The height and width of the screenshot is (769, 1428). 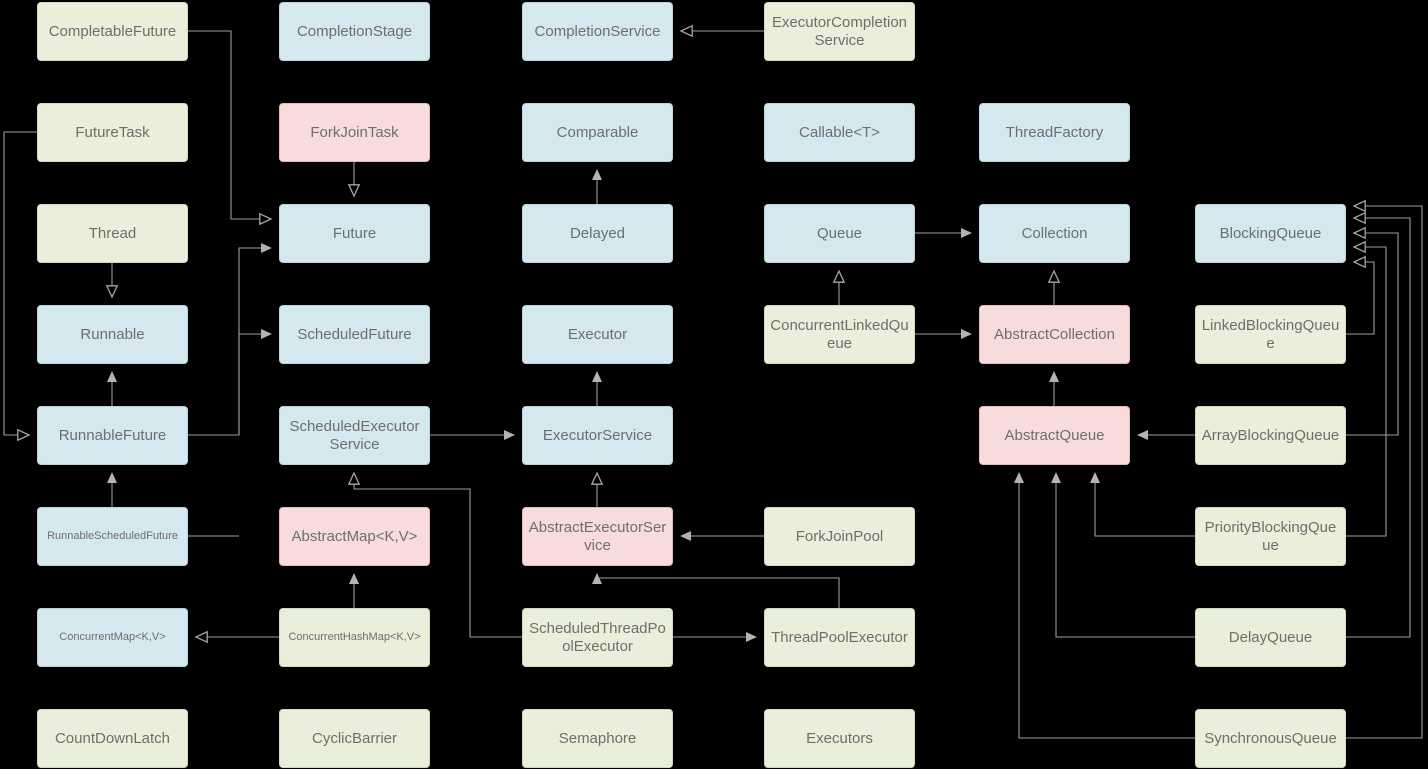 I want to click on edge-synchronousqueue-to-blockingqueue, so click(x=1384, y=472).